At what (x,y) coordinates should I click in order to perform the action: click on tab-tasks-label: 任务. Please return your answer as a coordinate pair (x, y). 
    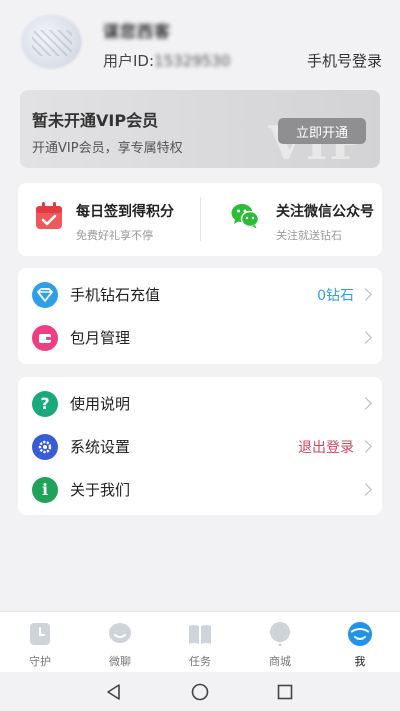
    Looking at the image, I should click on (200, 661).